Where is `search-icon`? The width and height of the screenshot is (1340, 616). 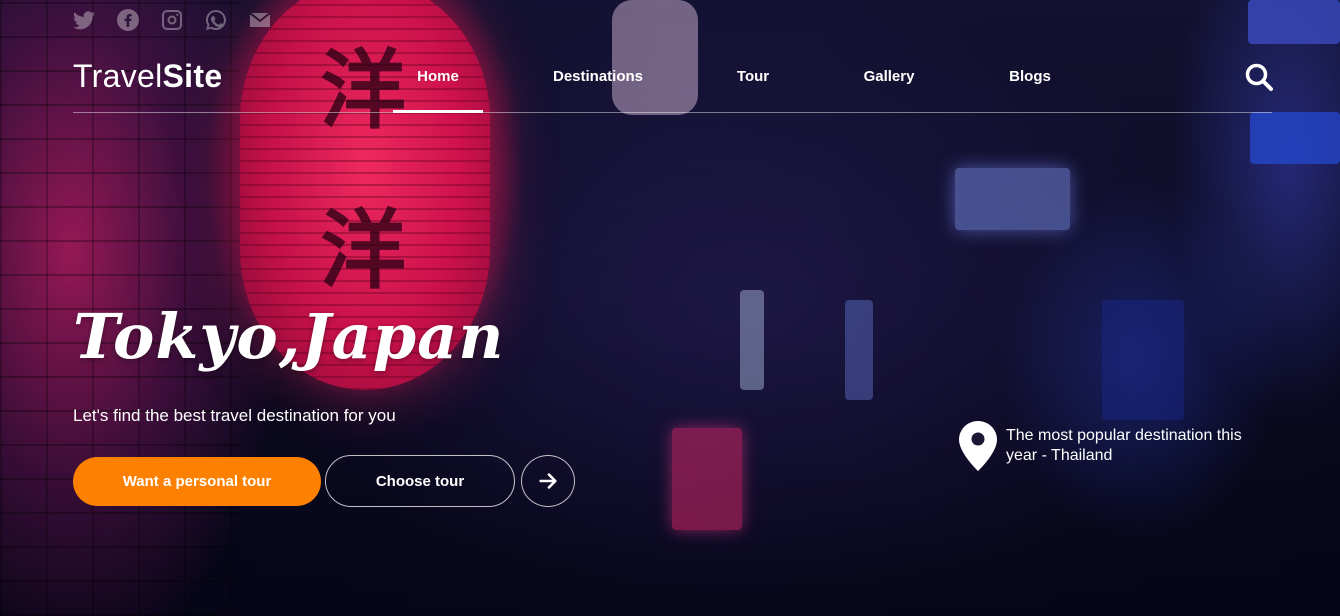 search-icon is located at coordinates (1259, 77).